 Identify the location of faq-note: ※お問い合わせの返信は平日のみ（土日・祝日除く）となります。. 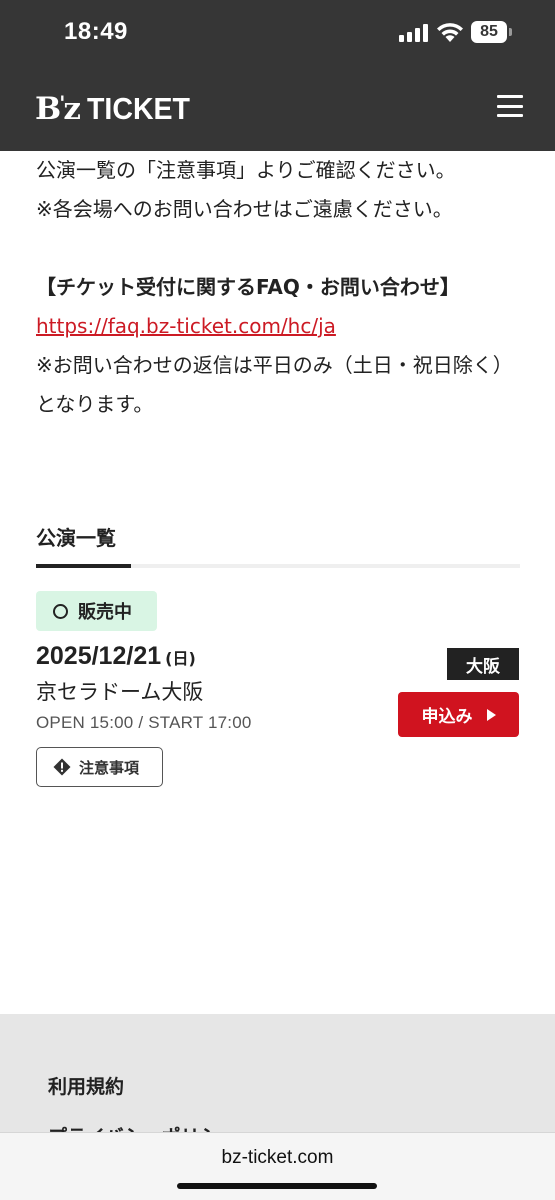
(274, 384).